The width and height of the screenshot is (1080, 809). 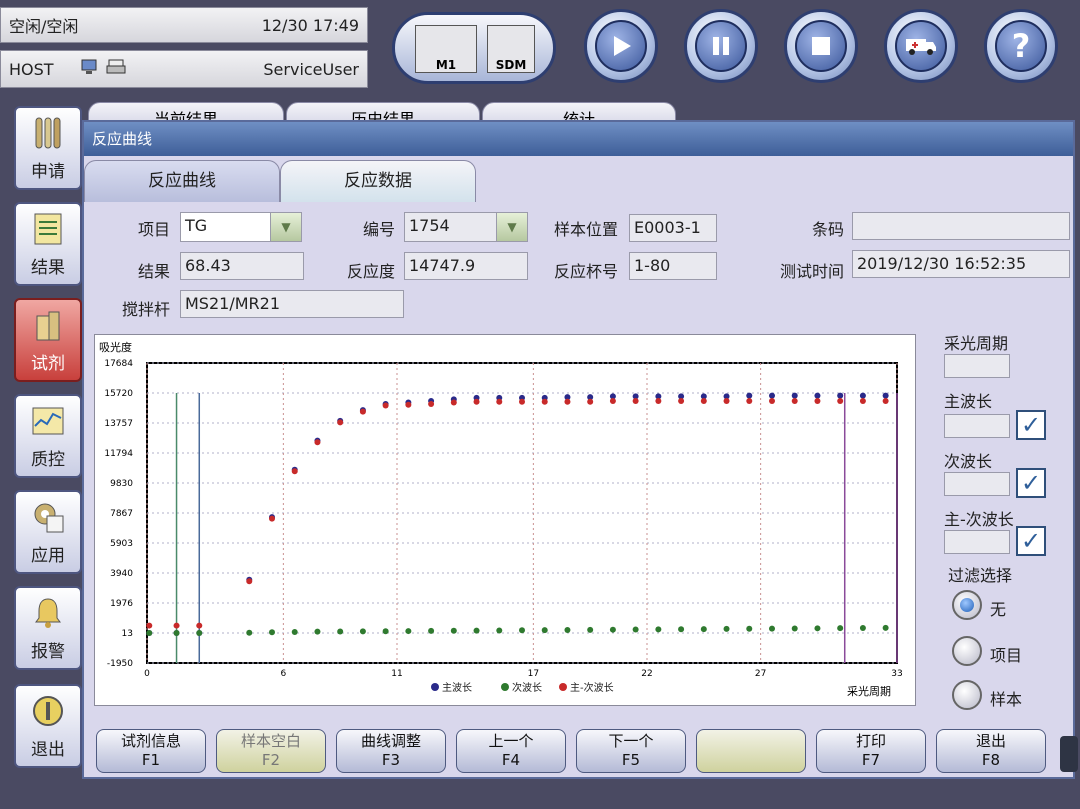 I want to click on number-select: 1754 ▼, so click(x=466, y=227).